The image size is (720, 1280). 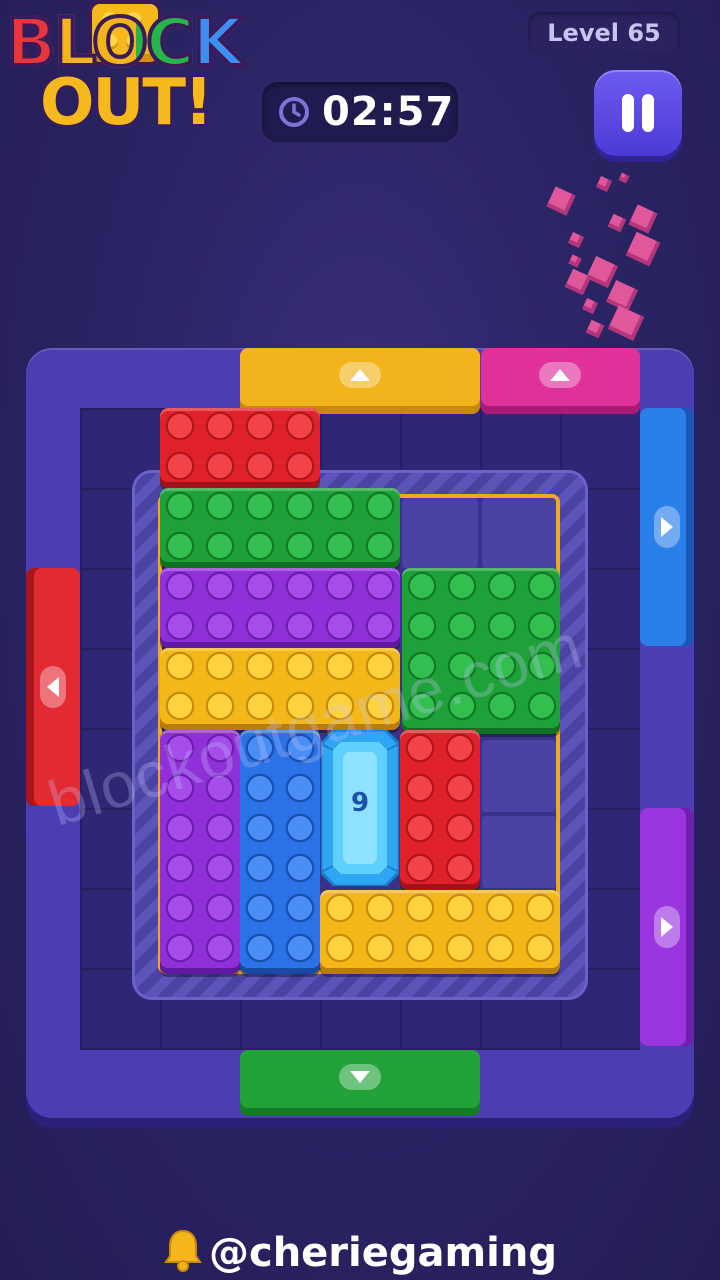 What do you see at coordinates (604, 33) in the screenshot?
I see `level-indicator: Level 65` at bounding box center [604, 33].